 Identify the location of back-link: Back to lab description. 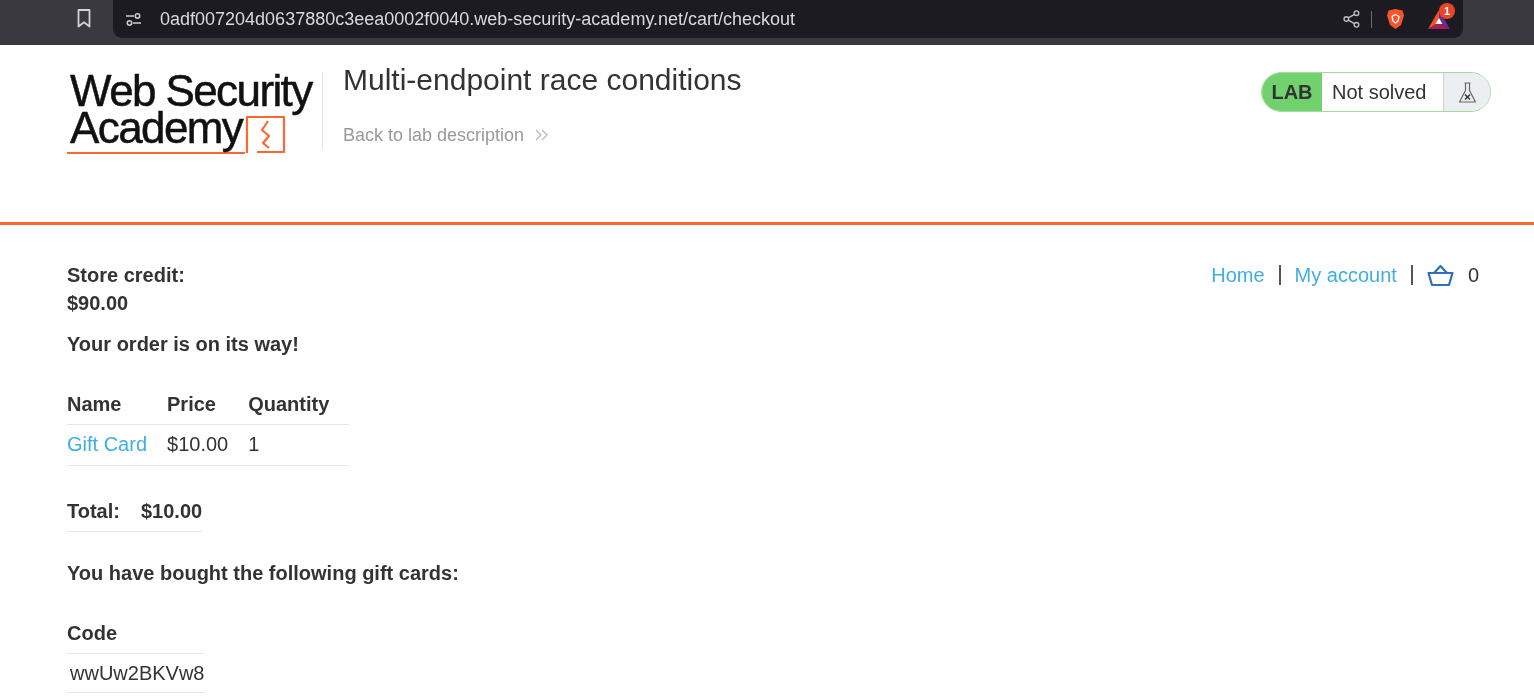
(446, 135).